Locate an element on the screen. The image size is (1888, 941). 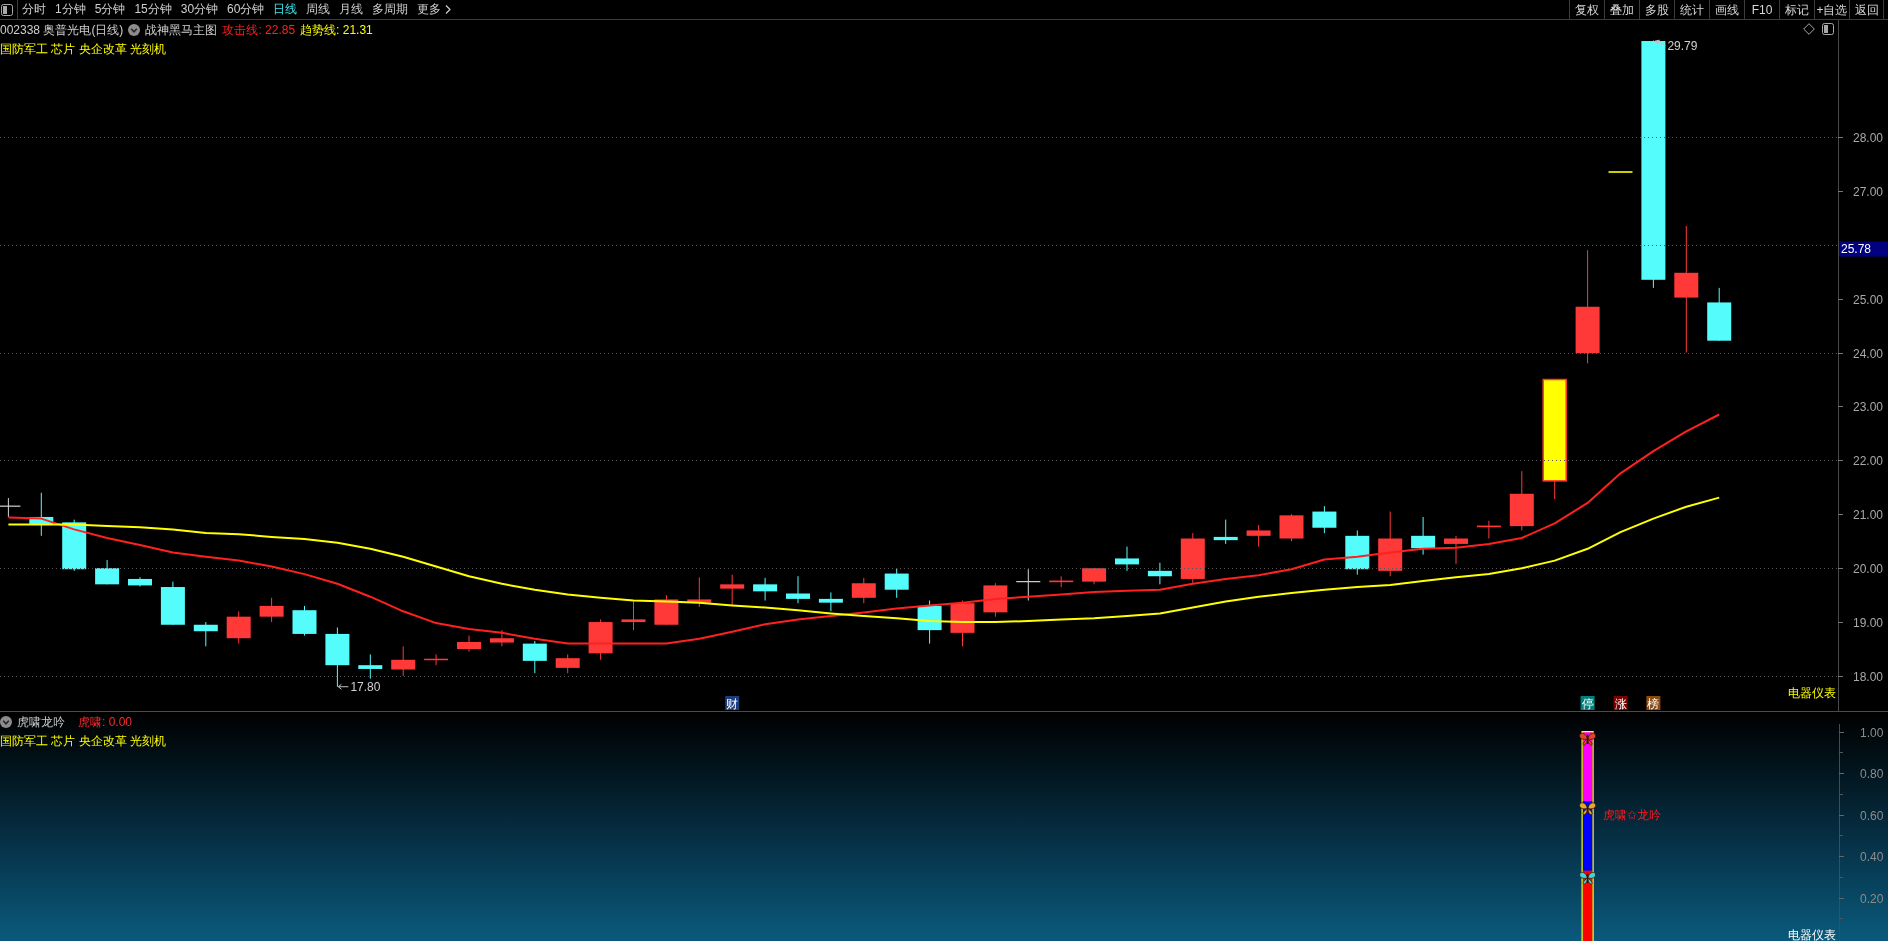
axis-label: 28.00 is located at coordinates (1868, 138).